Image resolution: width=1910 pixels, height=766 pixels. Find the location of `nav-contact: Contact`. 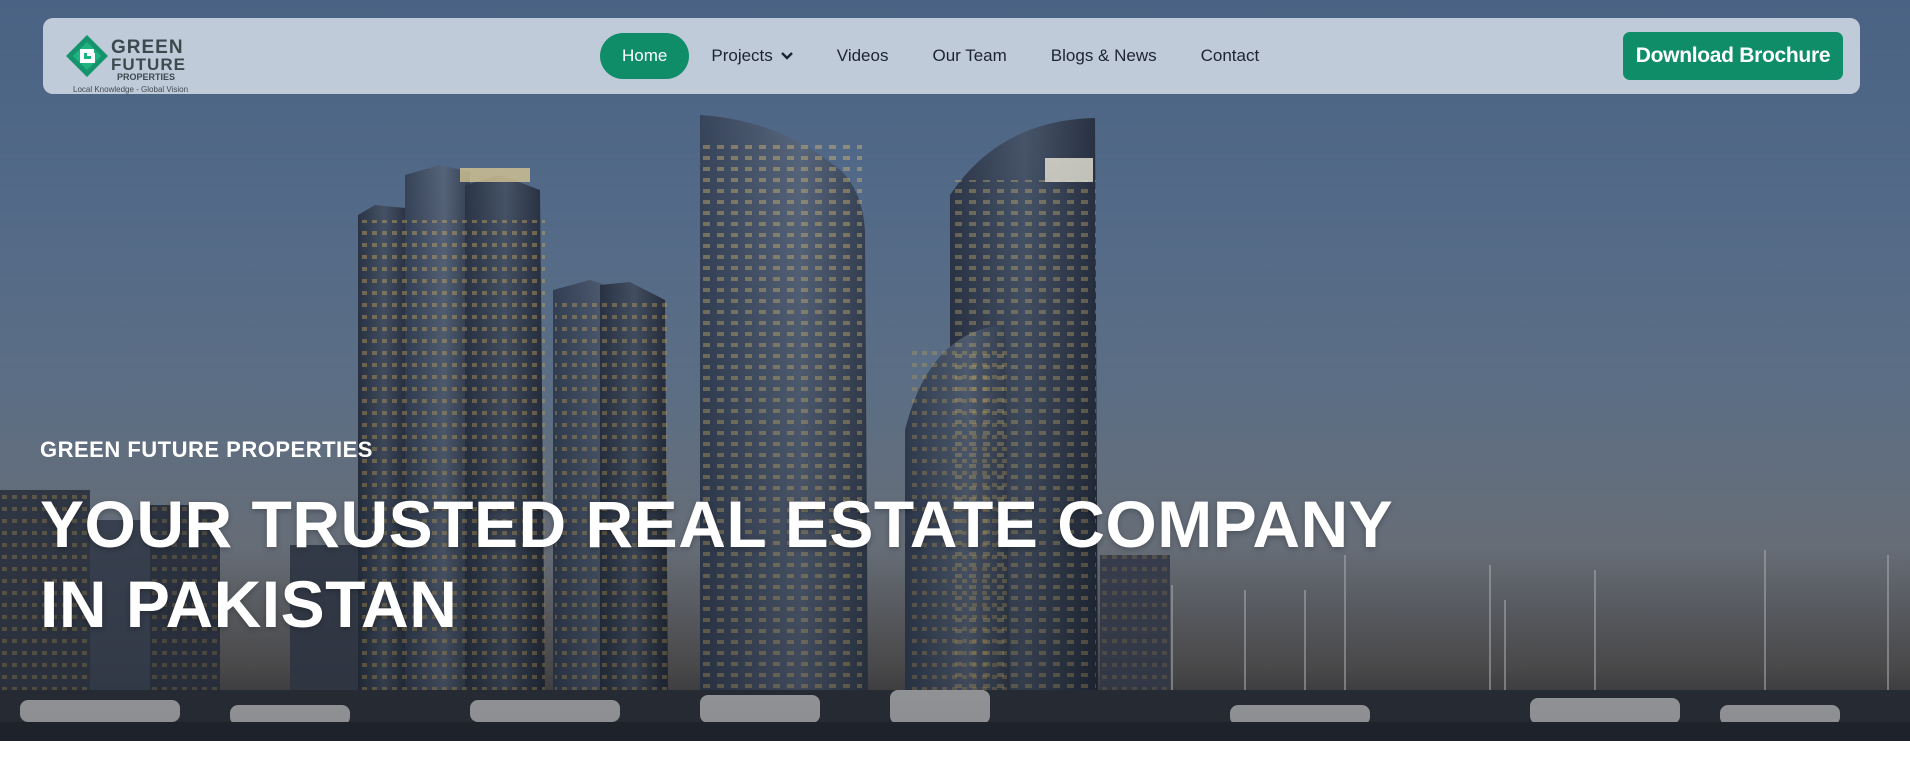

nav-contact: Contact is located at coordinates (1230, 56).